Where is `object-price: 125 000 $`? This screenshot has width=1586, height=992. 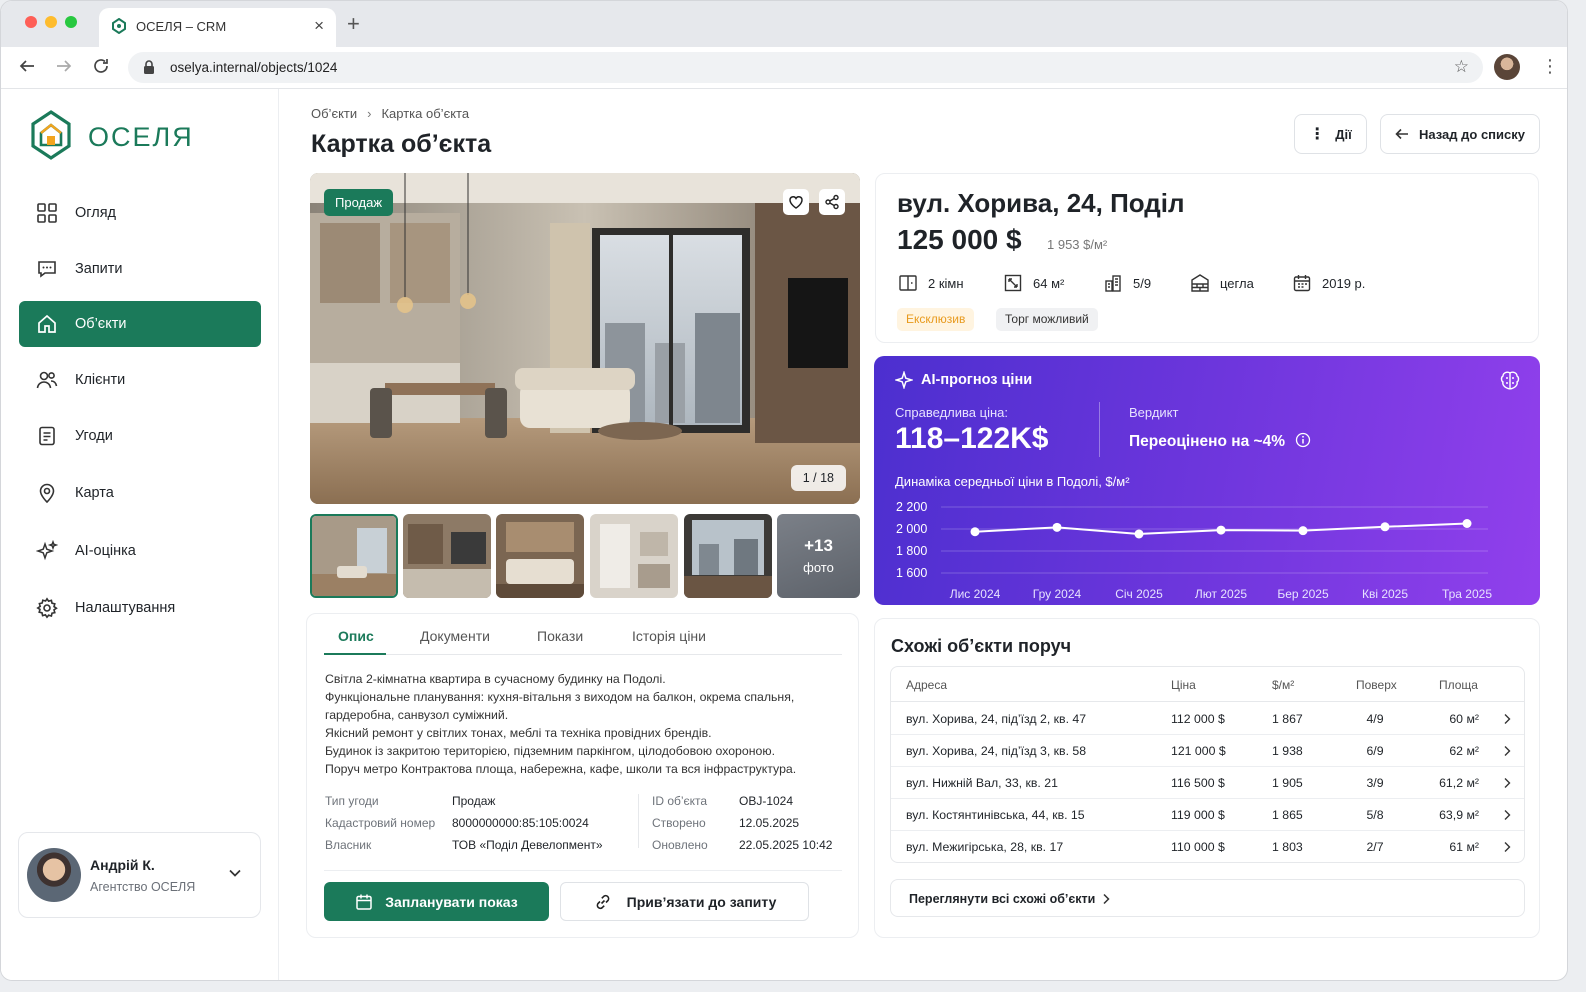
object-price: 125 000 $ is located at coordinates (959, 239).